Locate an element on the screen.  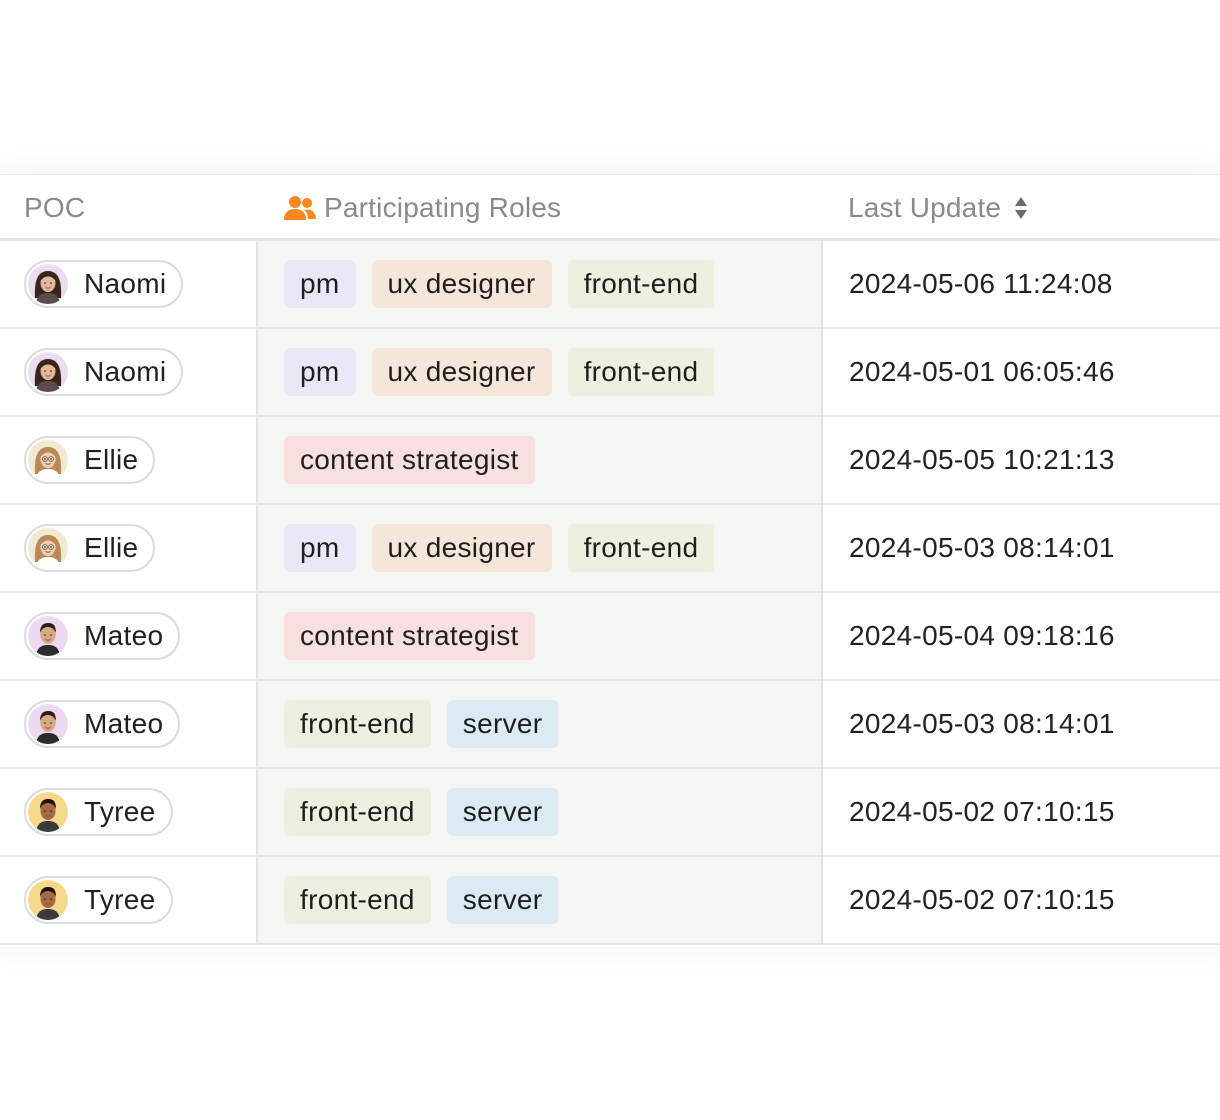
table-header: POC Participating Roles Last Update is located at coordinates (610, 208).